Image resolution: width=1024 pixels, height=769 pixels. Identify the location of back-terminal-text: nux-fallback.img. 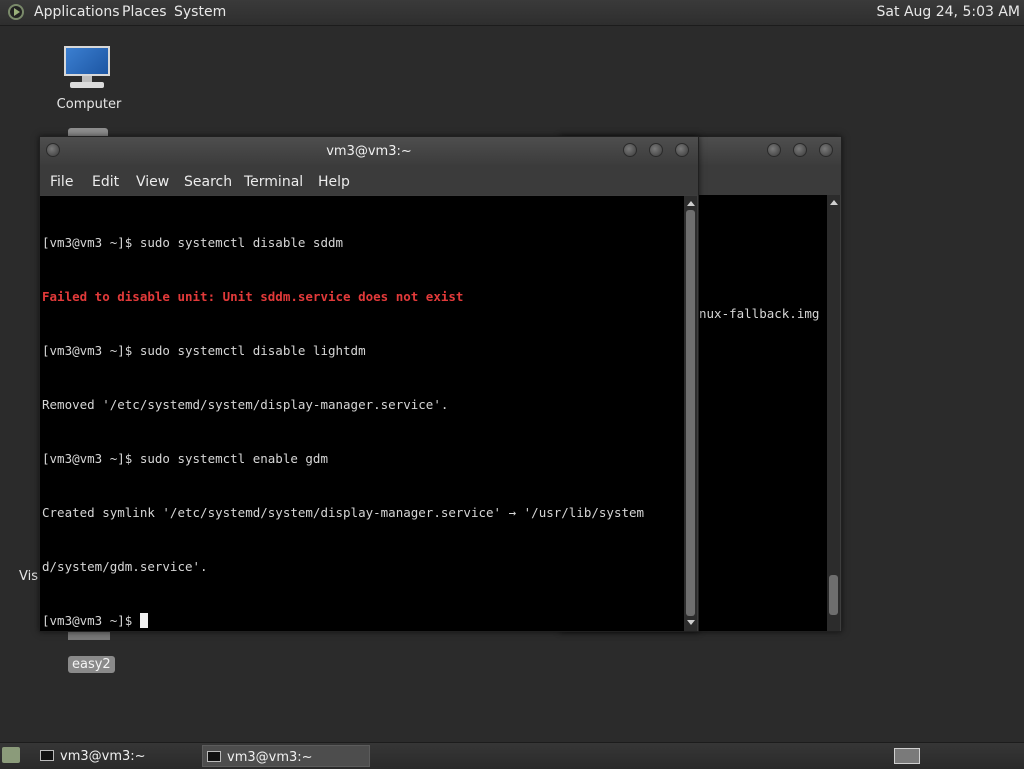
(759, 313).